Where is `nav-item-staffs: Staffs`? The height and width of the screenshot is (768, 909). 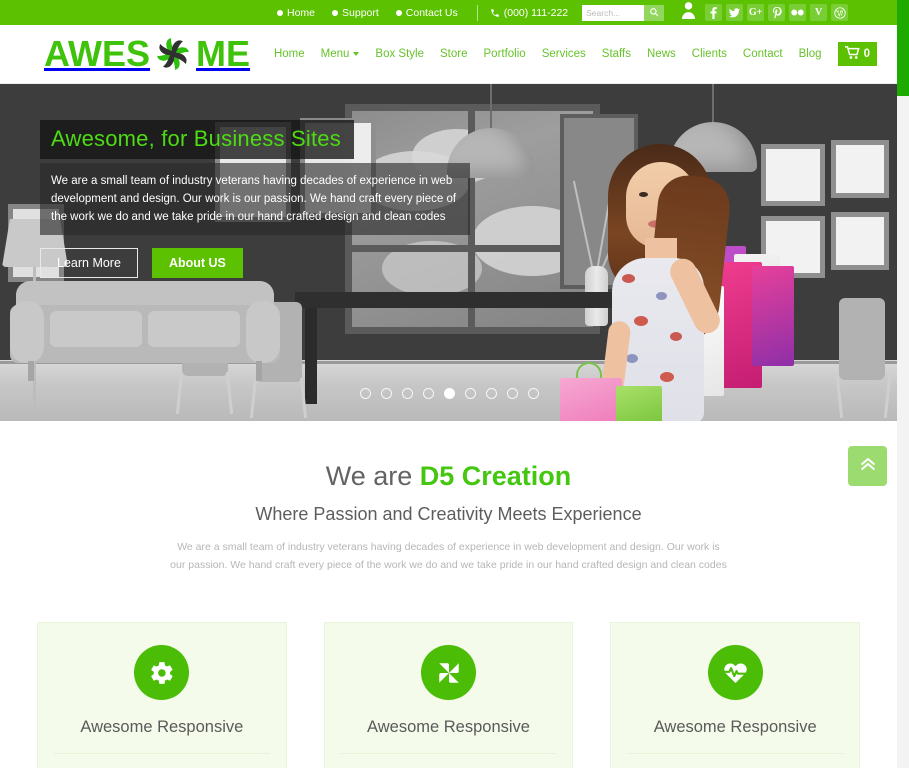
nav-item-staffs: Staffs is located at coordinates (616, 54).